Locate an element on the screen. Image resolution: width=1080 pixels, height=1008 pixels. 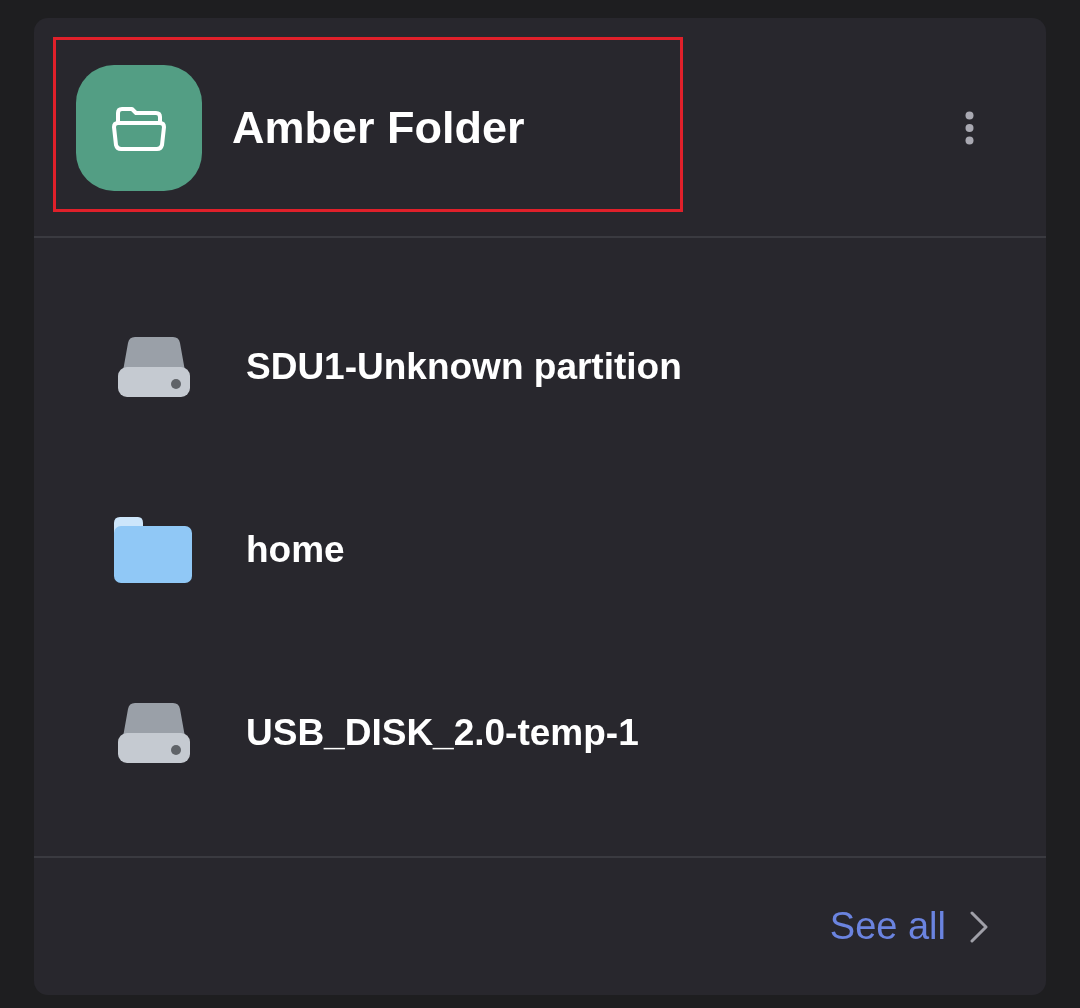
storage-item: home is located at coordinates (229, 549).